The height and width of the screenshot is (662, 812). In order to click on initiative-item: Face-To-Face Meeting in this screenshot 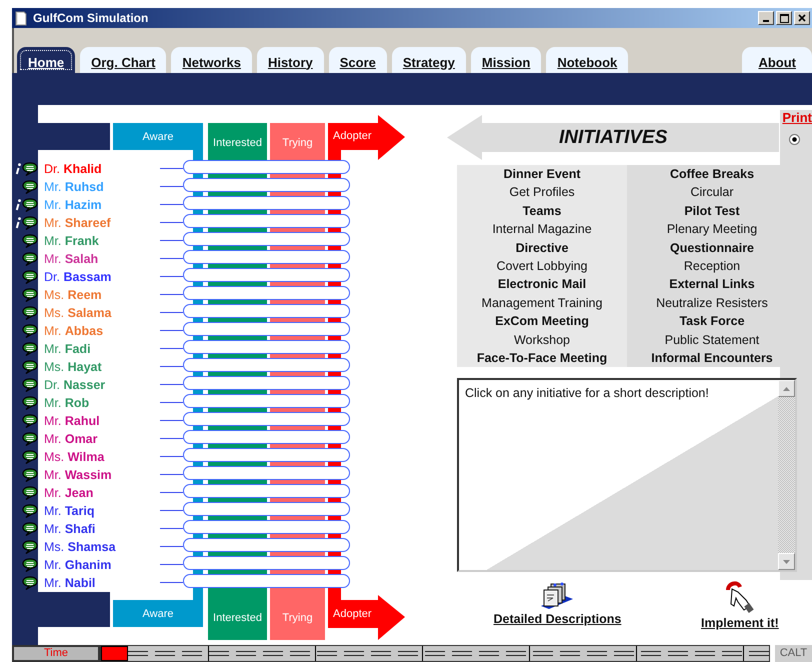, I will do `click(542, 358)`.